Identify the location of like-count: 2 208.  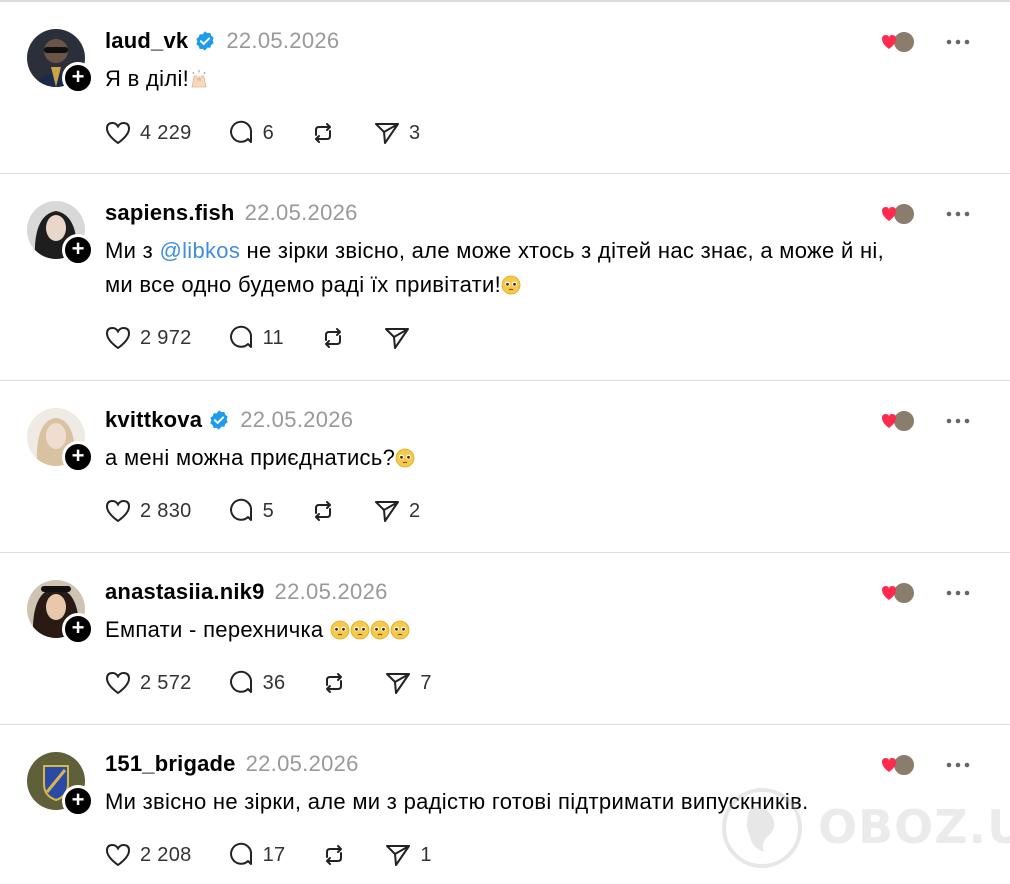
(166, 854).